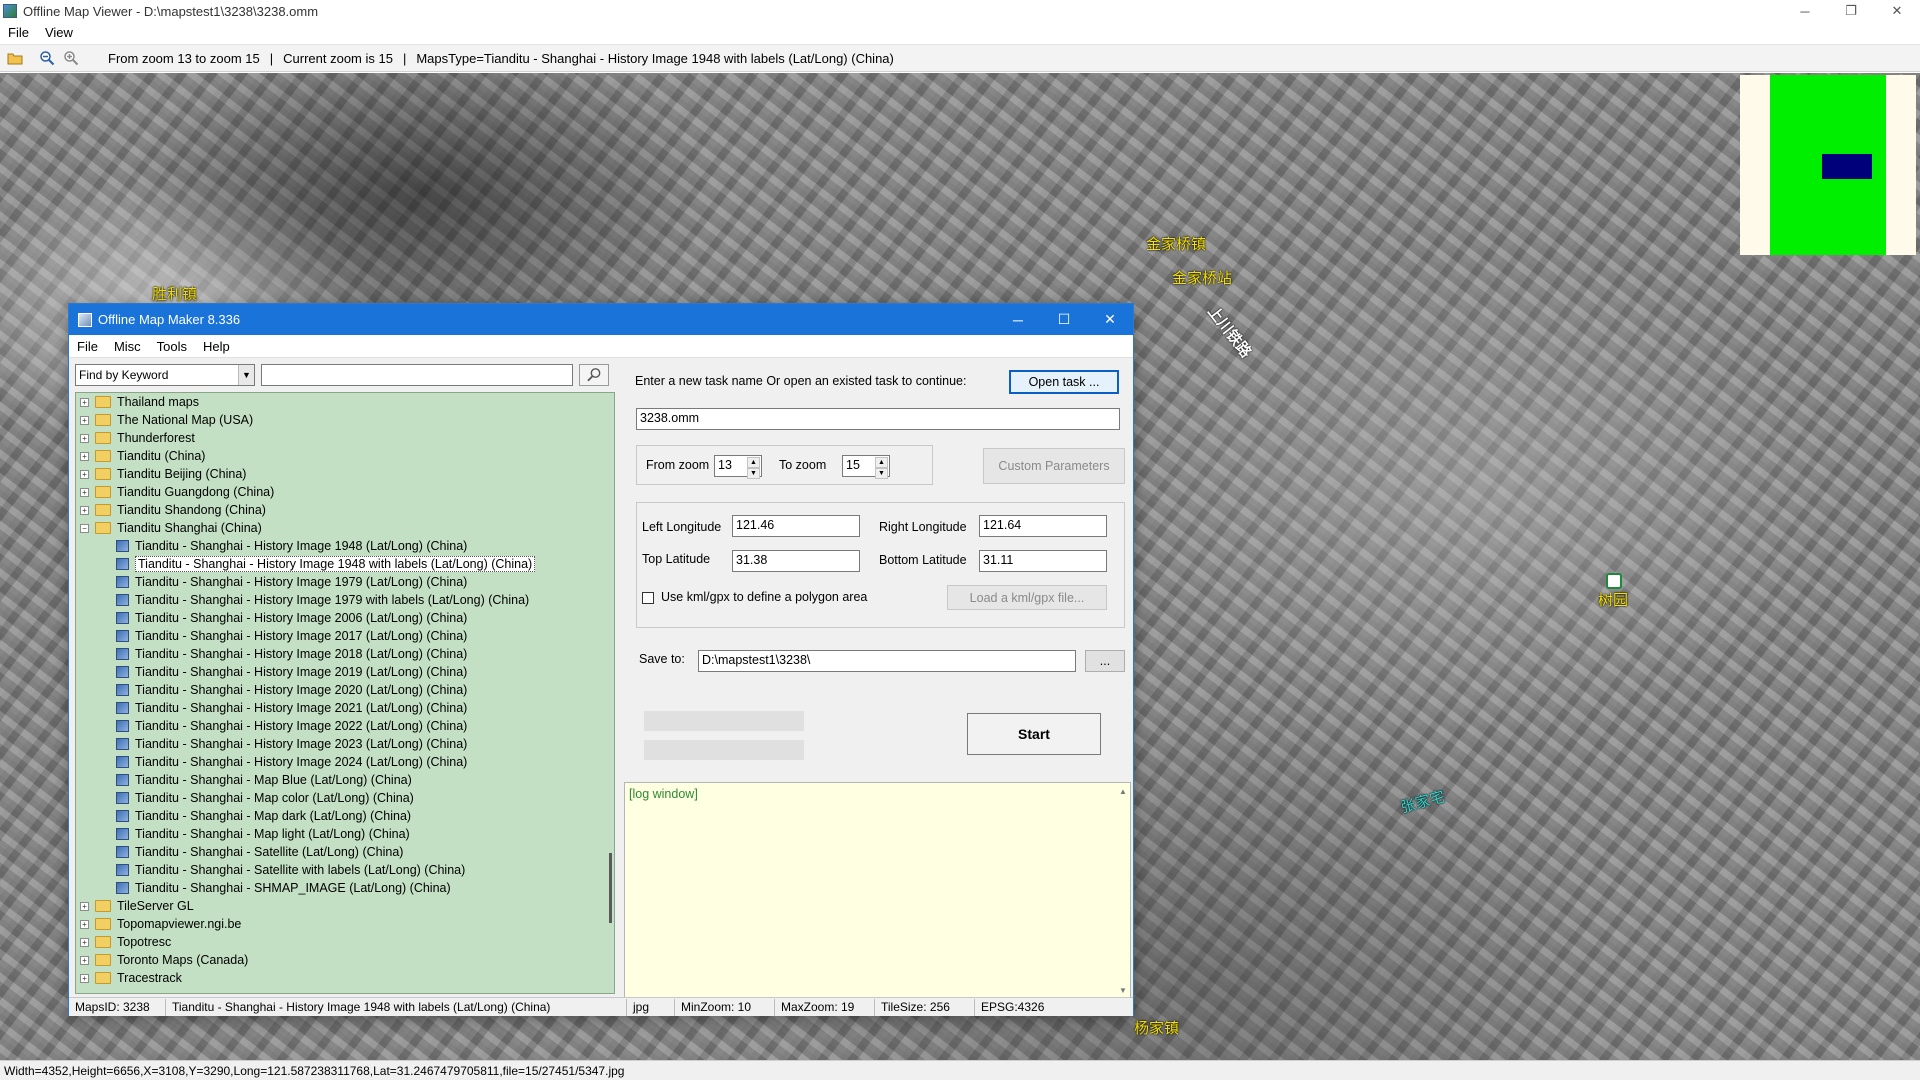 The image size is (1920, 1080). Describe the element at coordinates (877, 891) in the screenshot. I see `log-window: [log window] ▲ ▼` at that location.